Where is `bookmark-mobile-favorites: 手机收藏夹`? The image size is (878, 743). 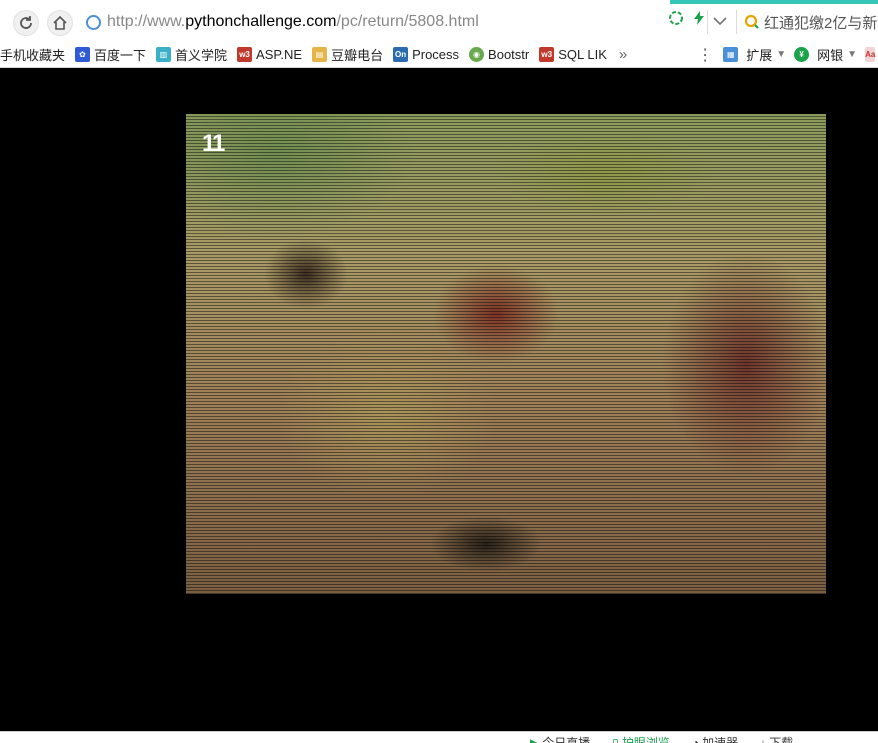
bookmark-mobile-favorites: 手机收藏夹 is located at coordinates (32, 54).